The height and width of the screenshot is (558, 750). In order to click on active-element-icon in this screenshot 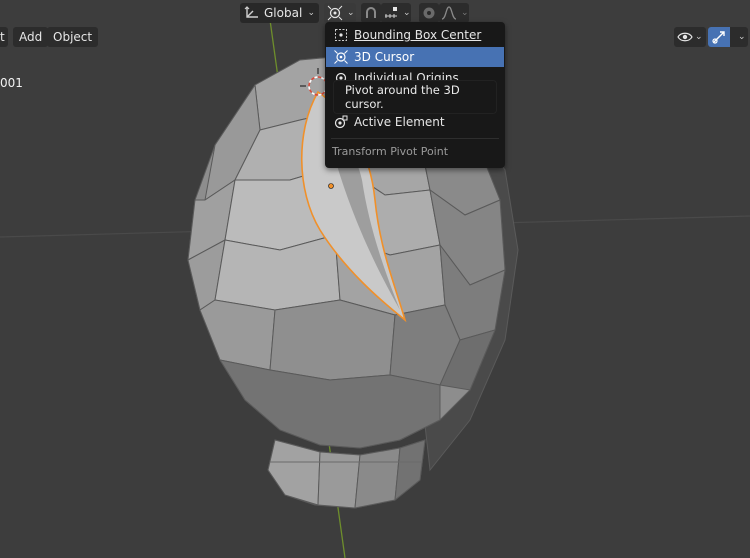, I will do `click(341, 122)`.